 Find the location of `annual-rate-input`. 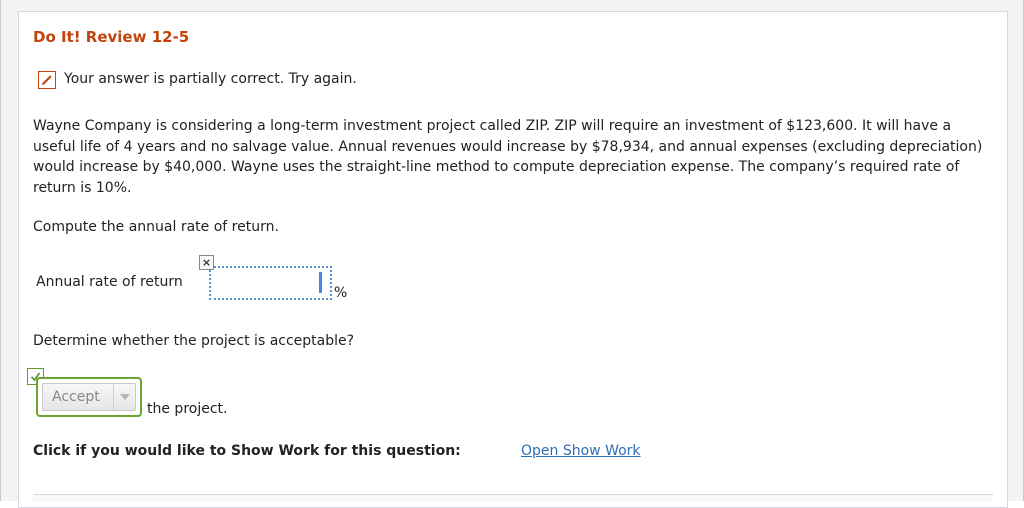

annual-rate-input is located at coordinates (270, 283).